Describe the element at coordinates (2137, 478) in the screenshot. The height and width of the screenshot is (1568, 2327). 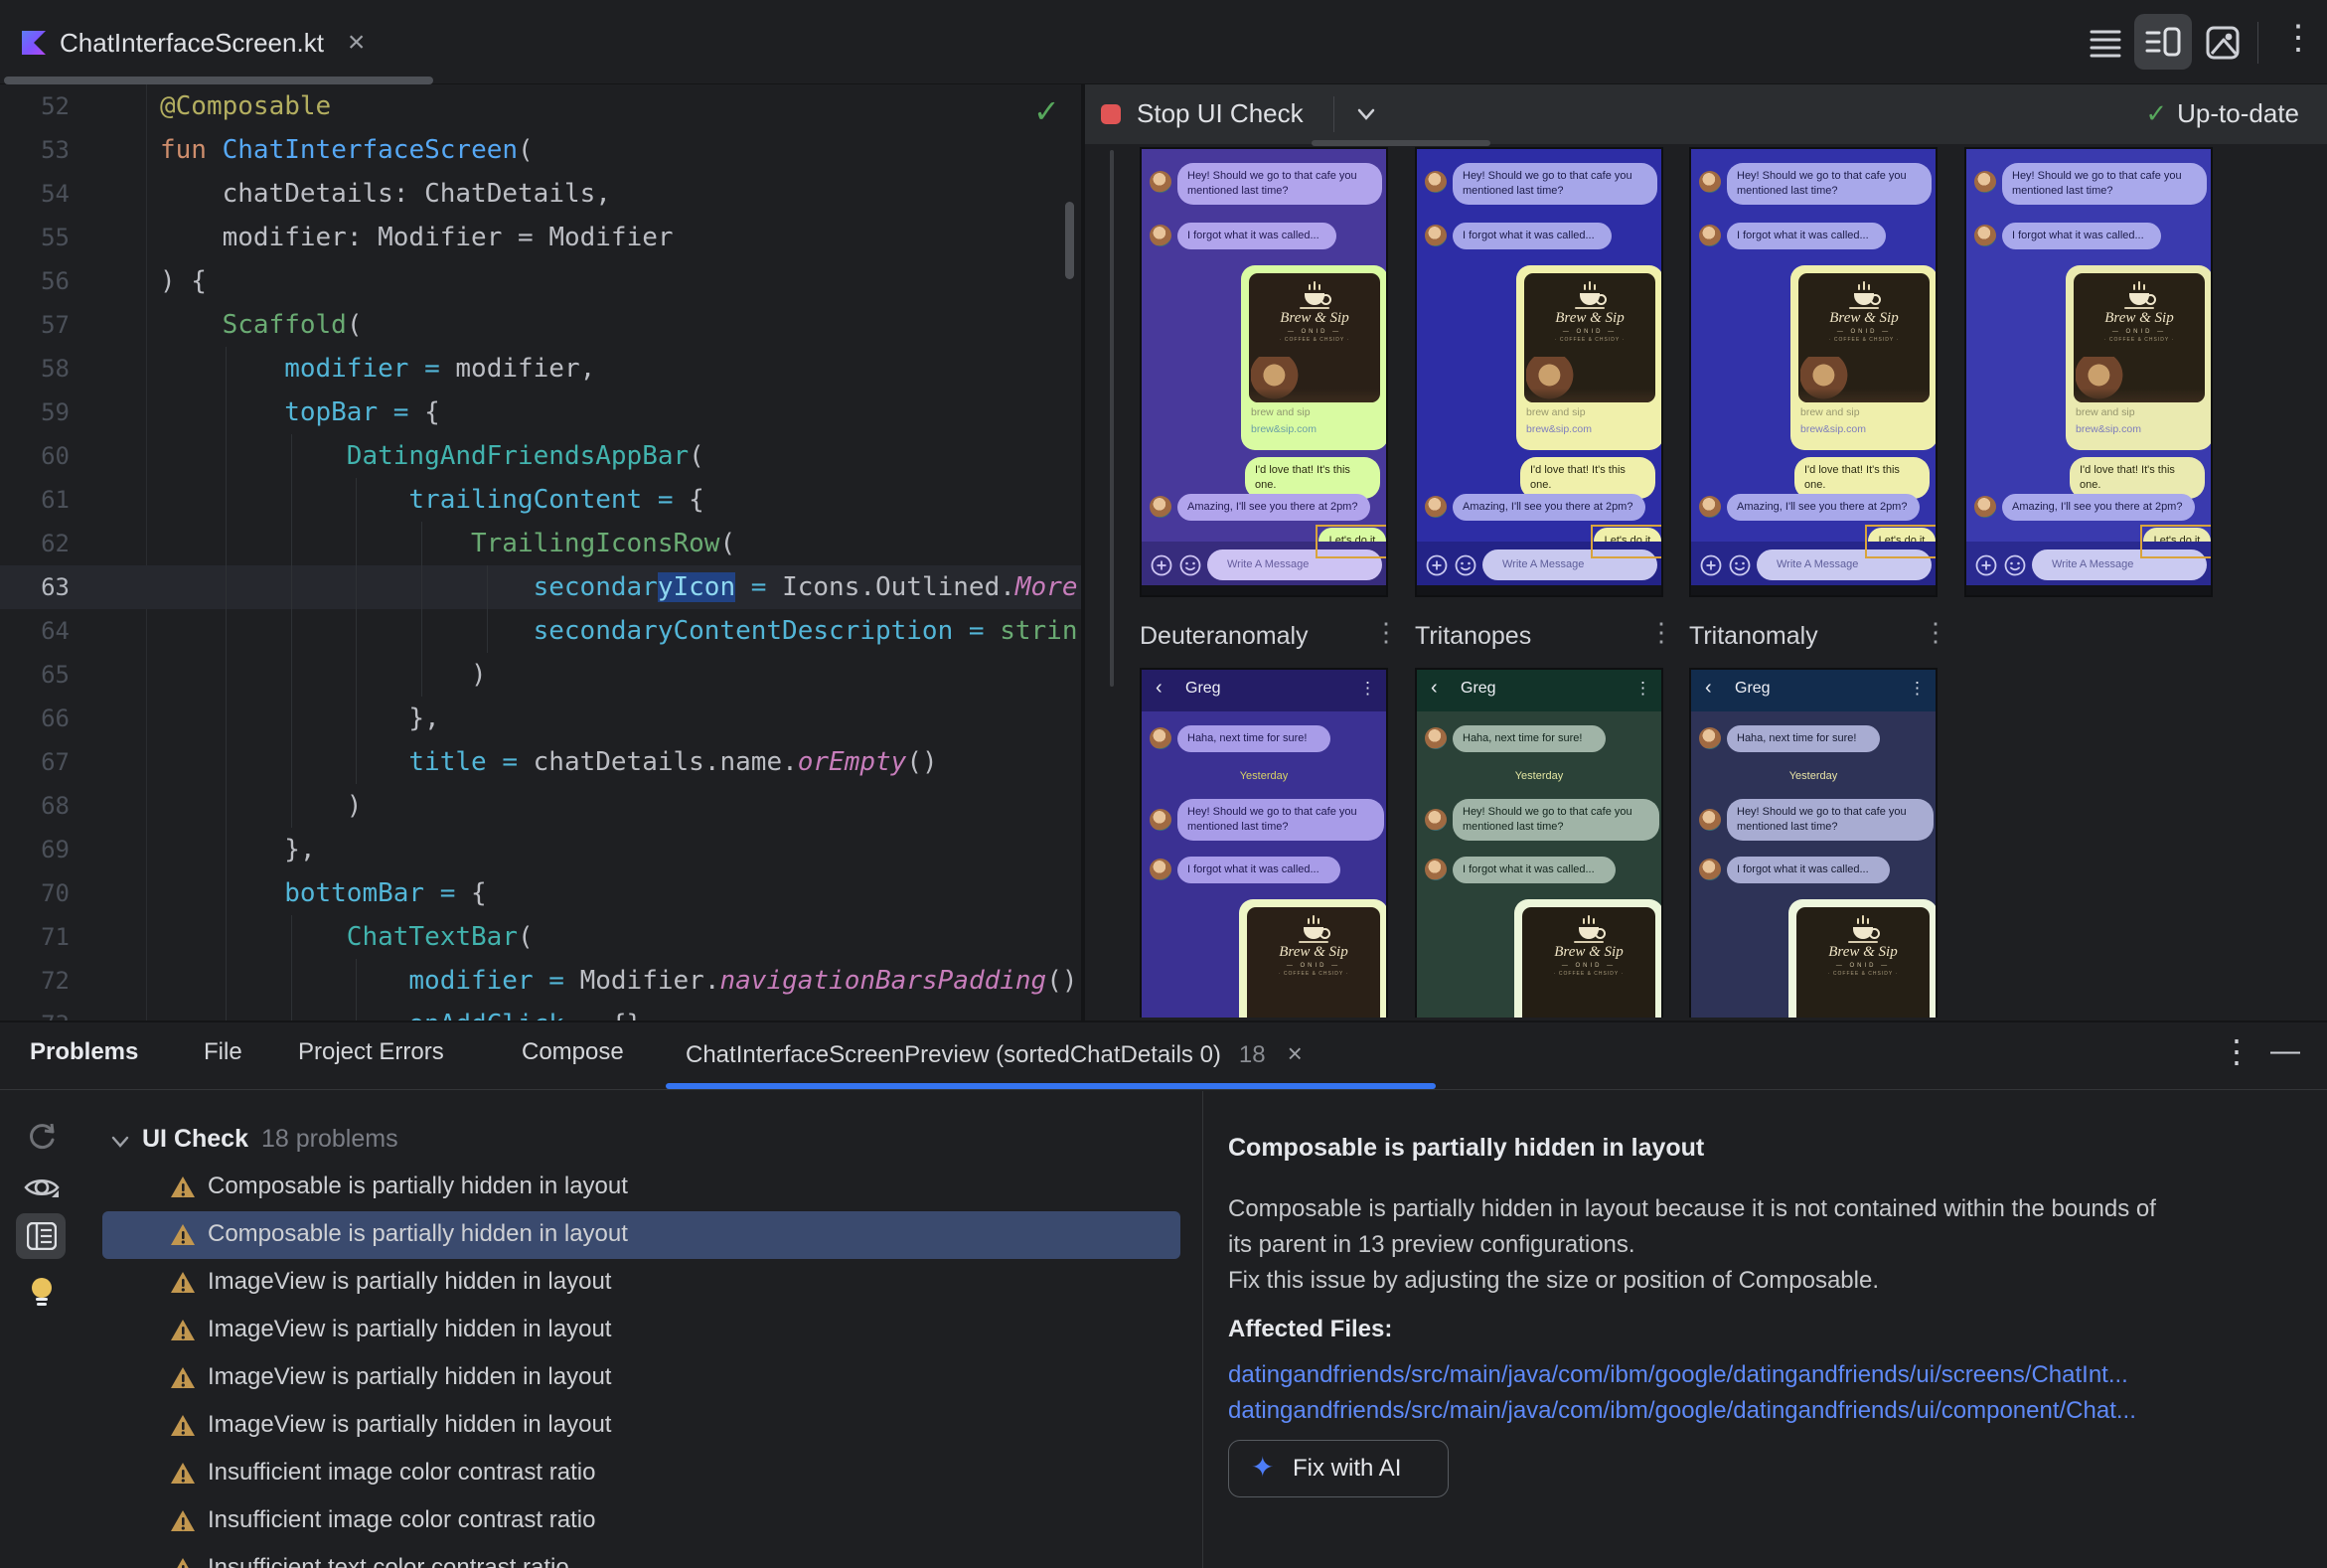
I see `outgoing-message: I'd love that! It's this one.` at that location.